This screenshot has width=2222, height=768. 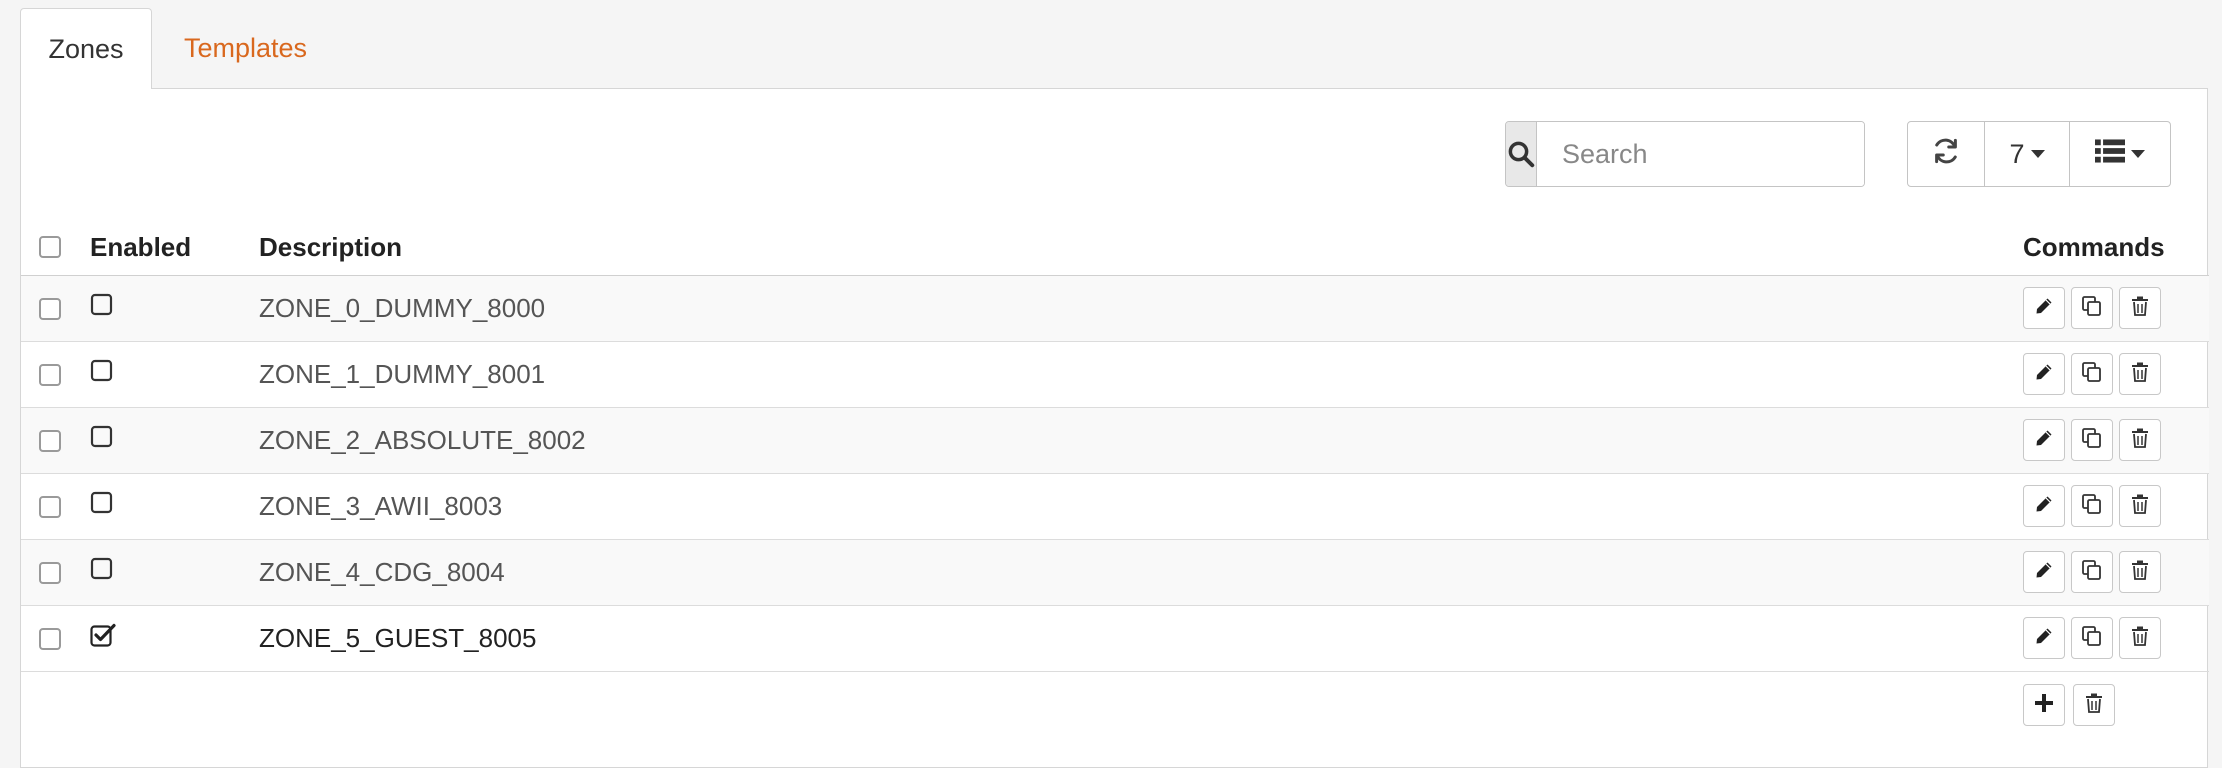 I want to click on table-row: ZONE_1_DUMMY_8001, so click(x=1115, y=375).